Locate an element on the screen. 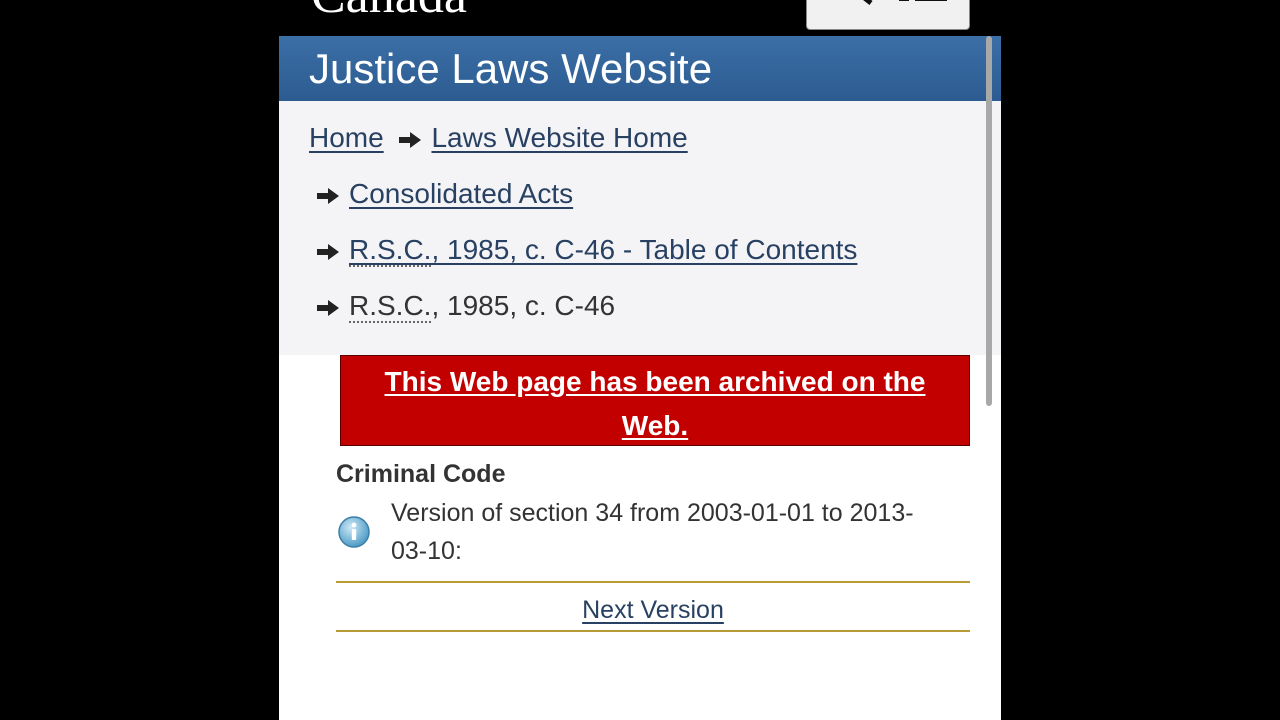  breadcrumb-row-current: R.S.C., 1985, c. C-46 is located at coordinates (466, 306).